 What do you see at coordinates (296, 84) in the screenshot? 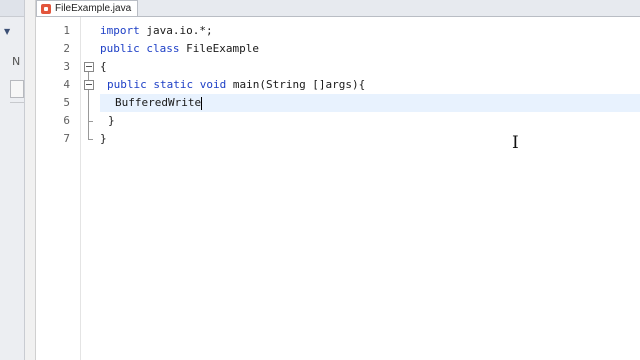
I see `code-text: main(String []args){` at bounding box center [296, 84].